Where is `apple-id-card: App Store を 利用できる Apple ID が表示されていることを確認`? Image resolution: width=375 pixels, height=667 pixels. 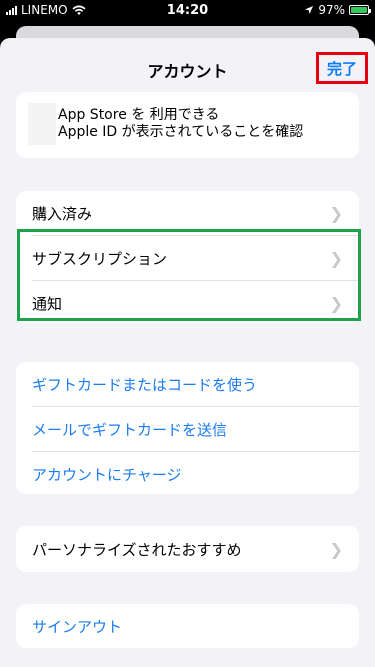
apple-id-card: App Store を 利用できる Apple ID が表示されていることを確認 is located at coordinates (187, 125).